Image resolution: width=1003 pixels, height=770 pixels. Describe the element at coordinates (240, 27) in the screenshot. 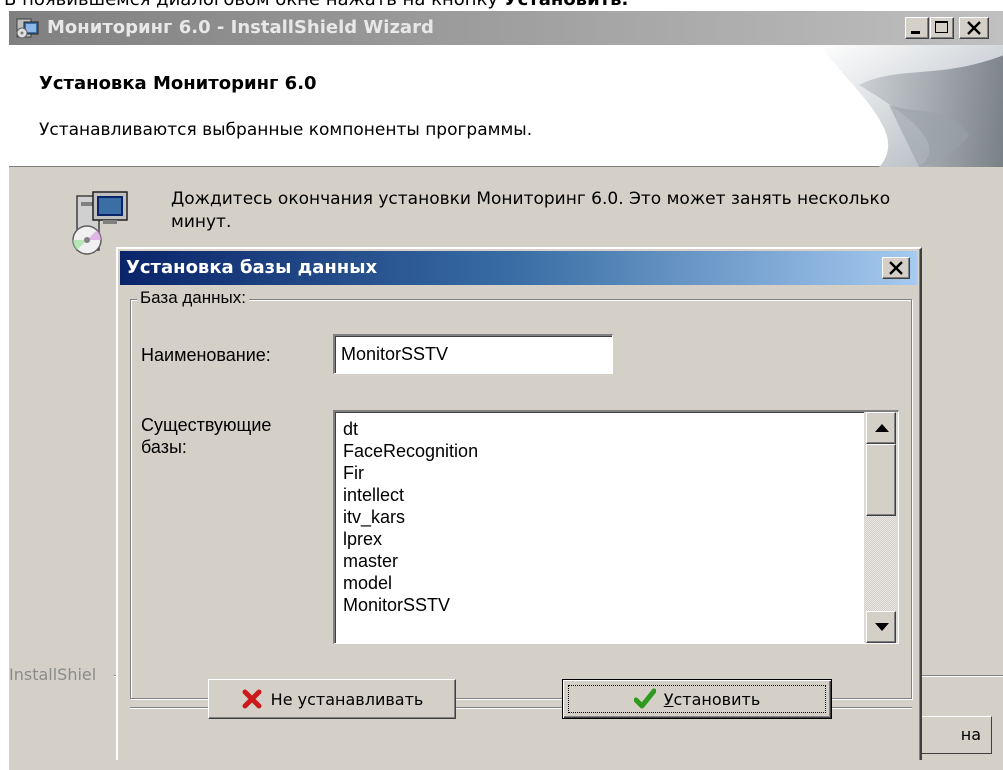

I see `wizard-title: Мониторинг 6.0 - InstallShield Wizard` at that location.